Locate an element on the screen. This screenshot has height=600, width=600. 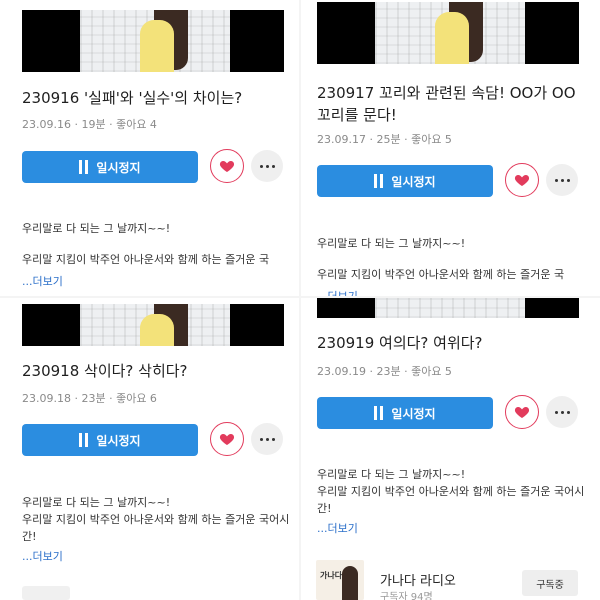
episode-meta: 23.09.17 · 25분 · 좋아요 5 is located at coordinates (384, 139).